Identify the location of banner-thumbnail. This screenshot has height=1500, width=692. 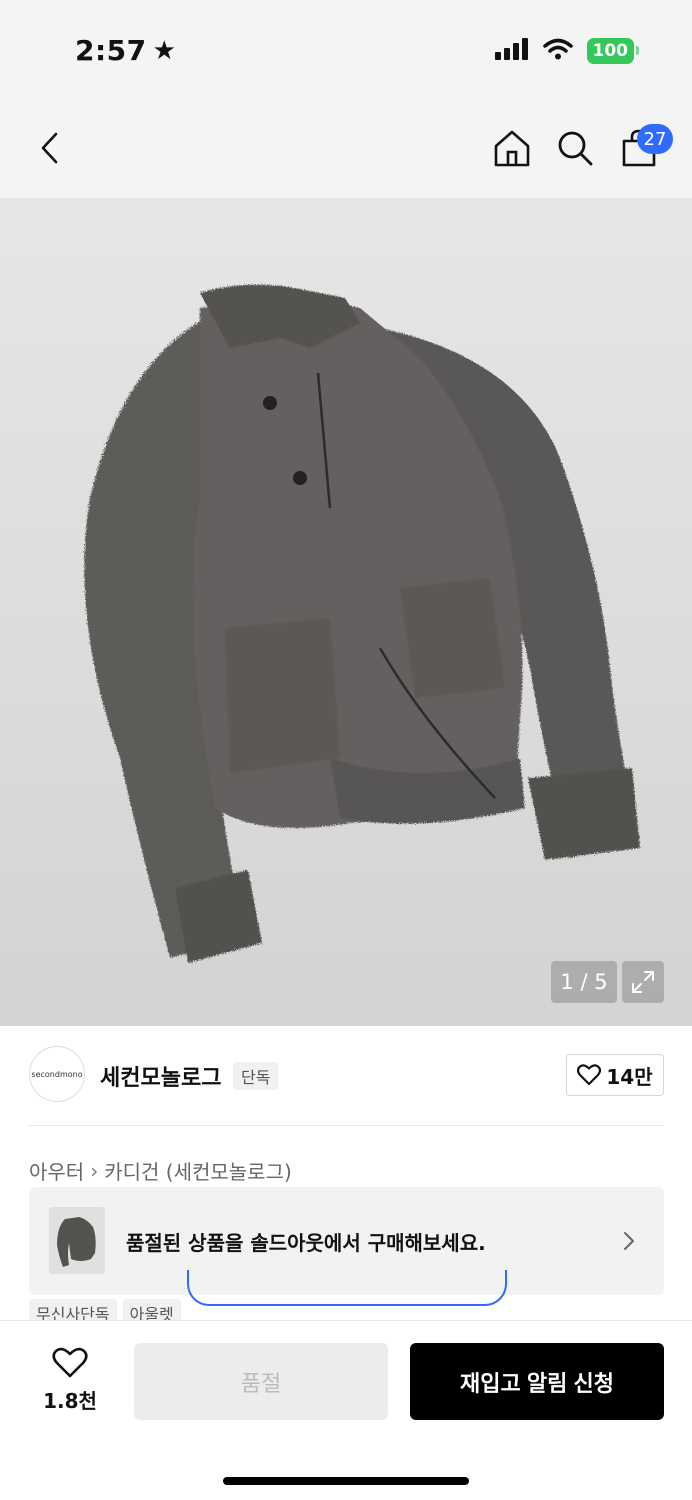
(77, 1240).